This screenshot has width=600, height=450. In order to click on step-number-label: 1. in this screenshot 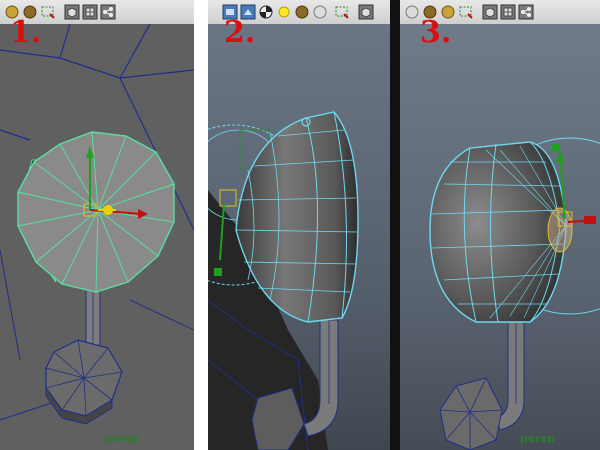, I will do `click(26, 32)`.